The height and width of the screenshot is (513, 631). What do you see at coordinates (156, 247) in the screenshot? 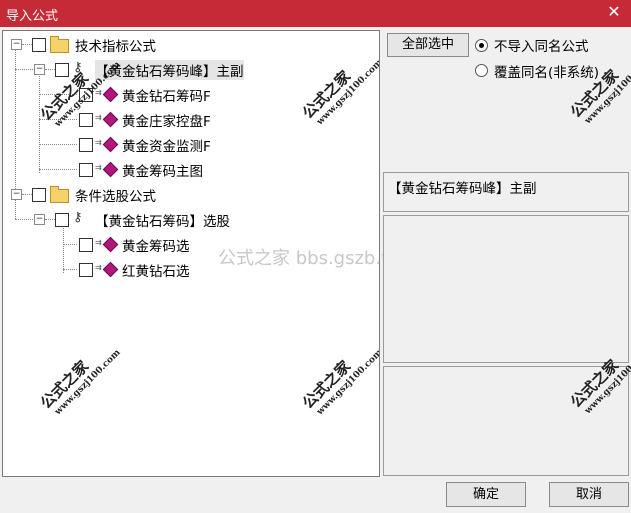
I see `tree-label: 黄金筹码选` at bounding box center [156, 247].